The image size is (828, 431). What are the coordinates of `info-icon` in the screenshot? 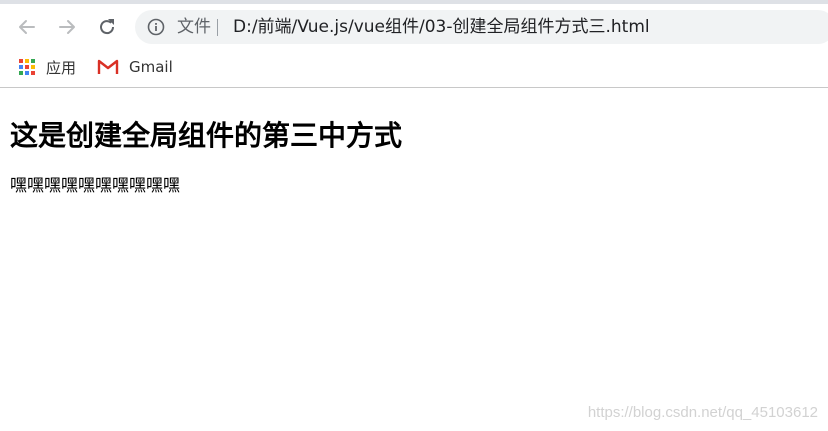 It's located at (156, 27).